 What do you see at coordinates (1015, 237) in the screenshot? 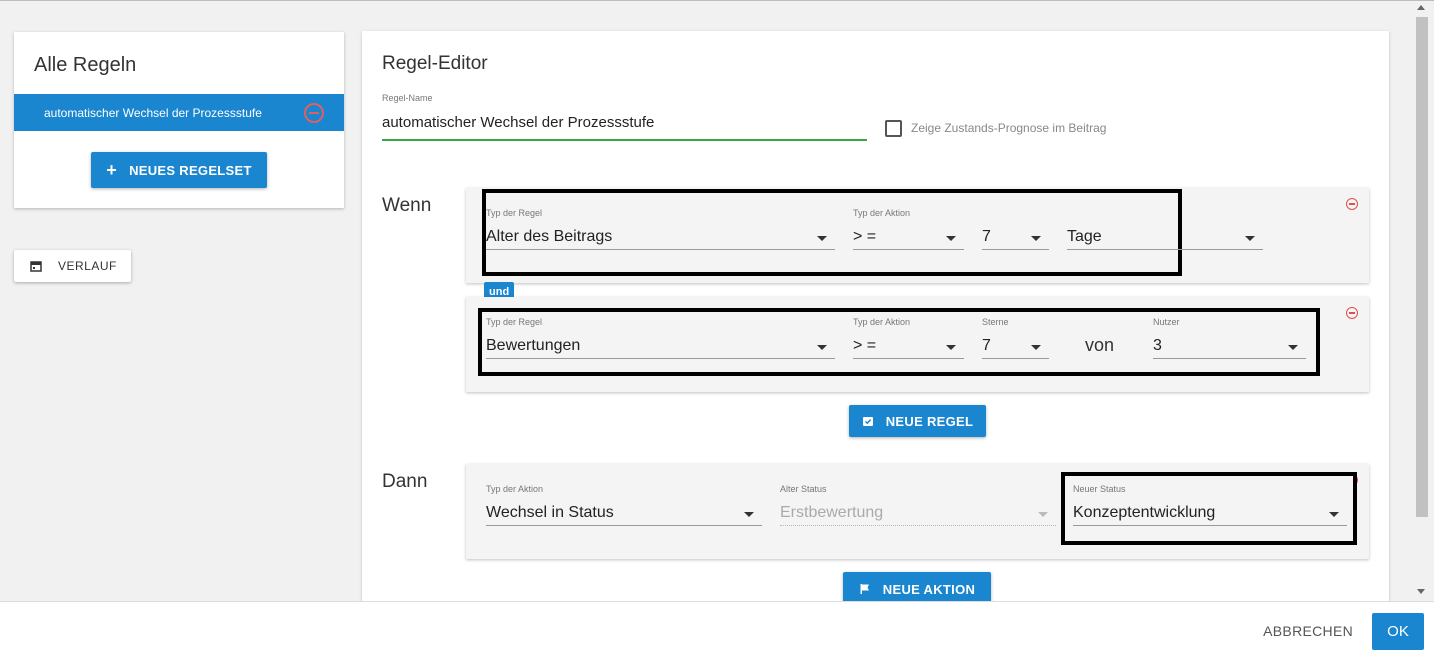
I see `number-select: 7` at bounding box center [1015, 237].